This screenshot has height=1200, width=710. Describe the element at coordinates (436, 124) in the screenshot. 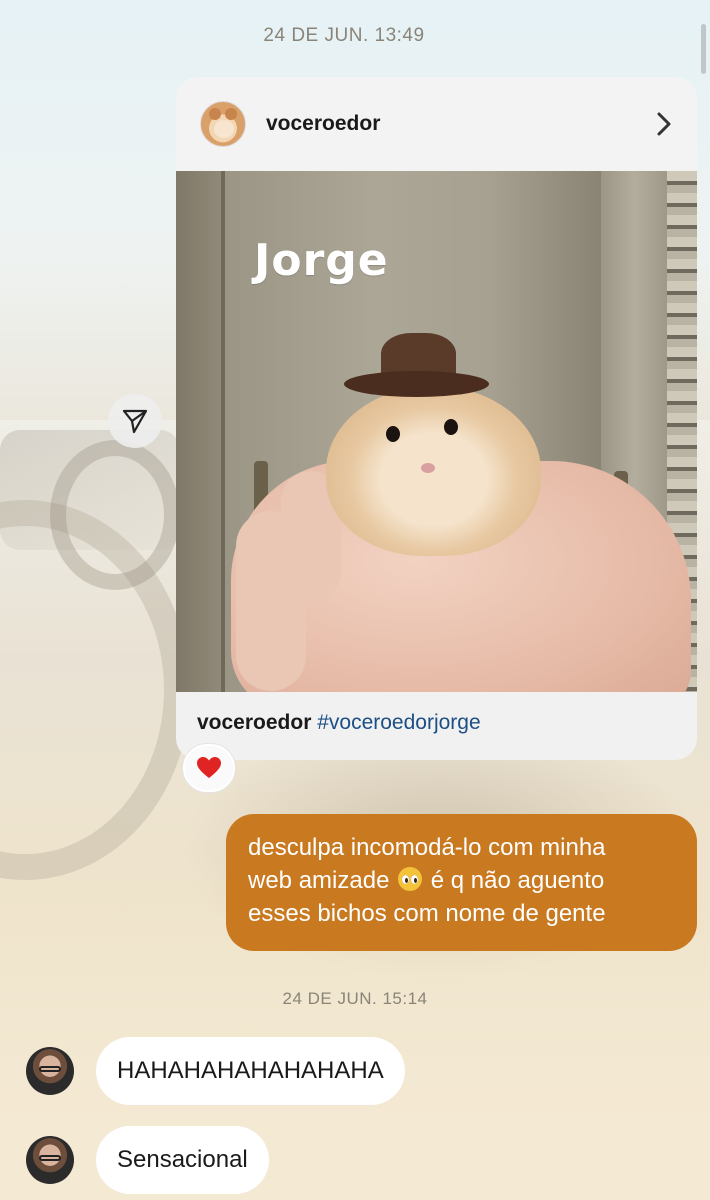

I see `shared-post-header: voceroedor` at that location.